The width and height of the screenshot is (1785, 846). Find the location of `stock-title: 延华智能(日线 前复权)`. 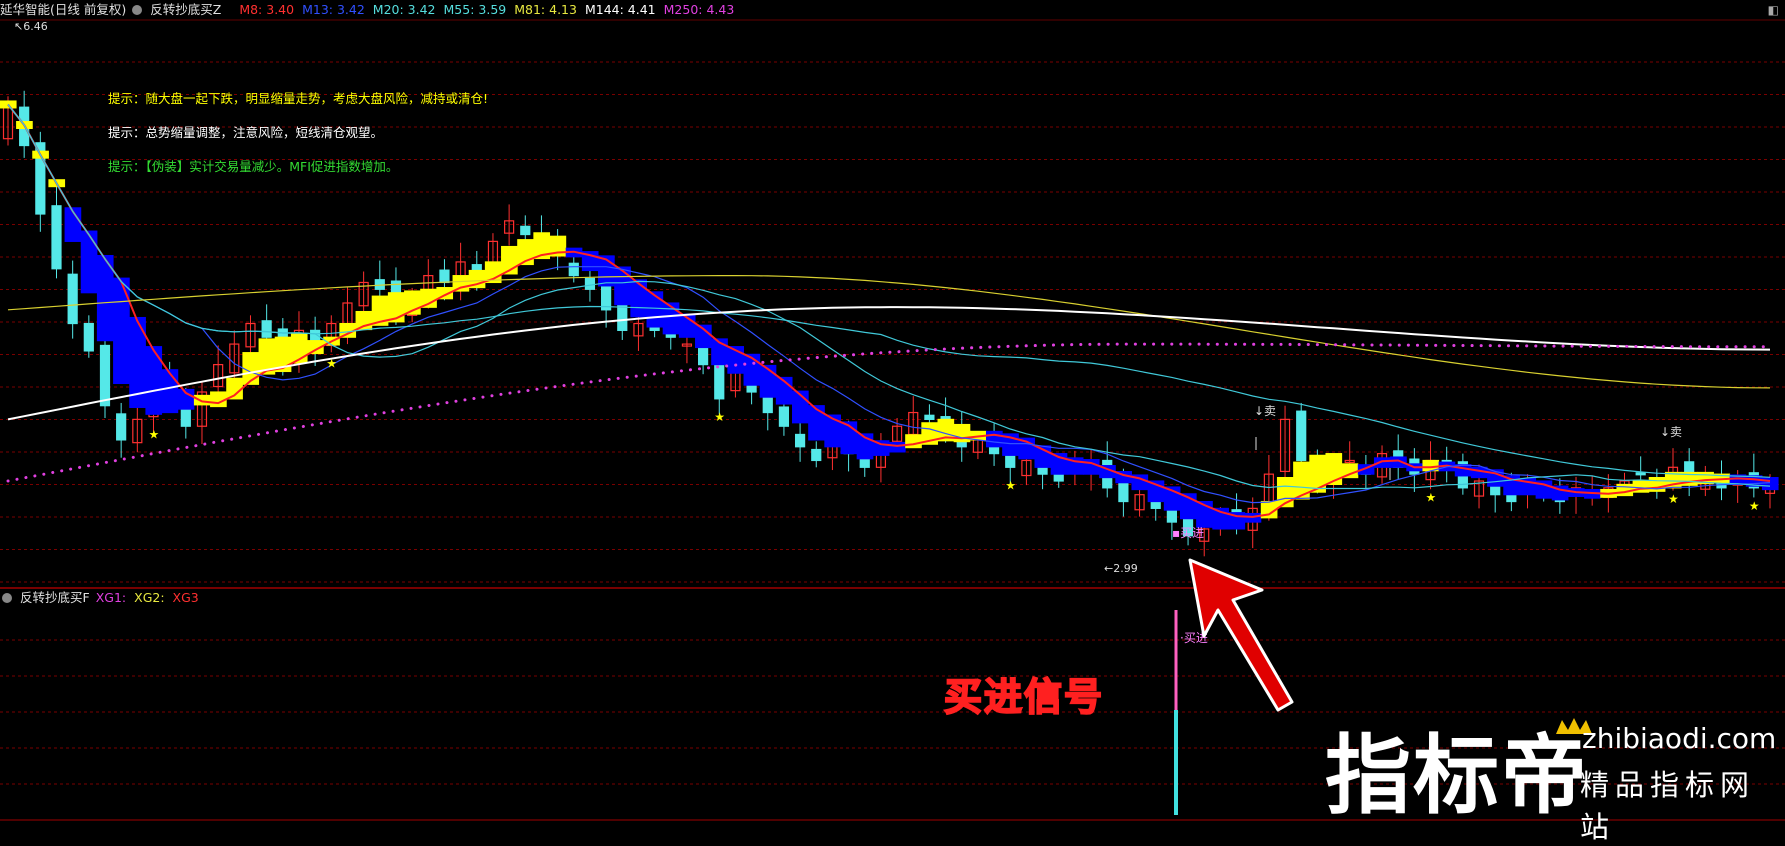

stock-title: 延华智能(日线 前复权) is located at coordinates (63, 9).